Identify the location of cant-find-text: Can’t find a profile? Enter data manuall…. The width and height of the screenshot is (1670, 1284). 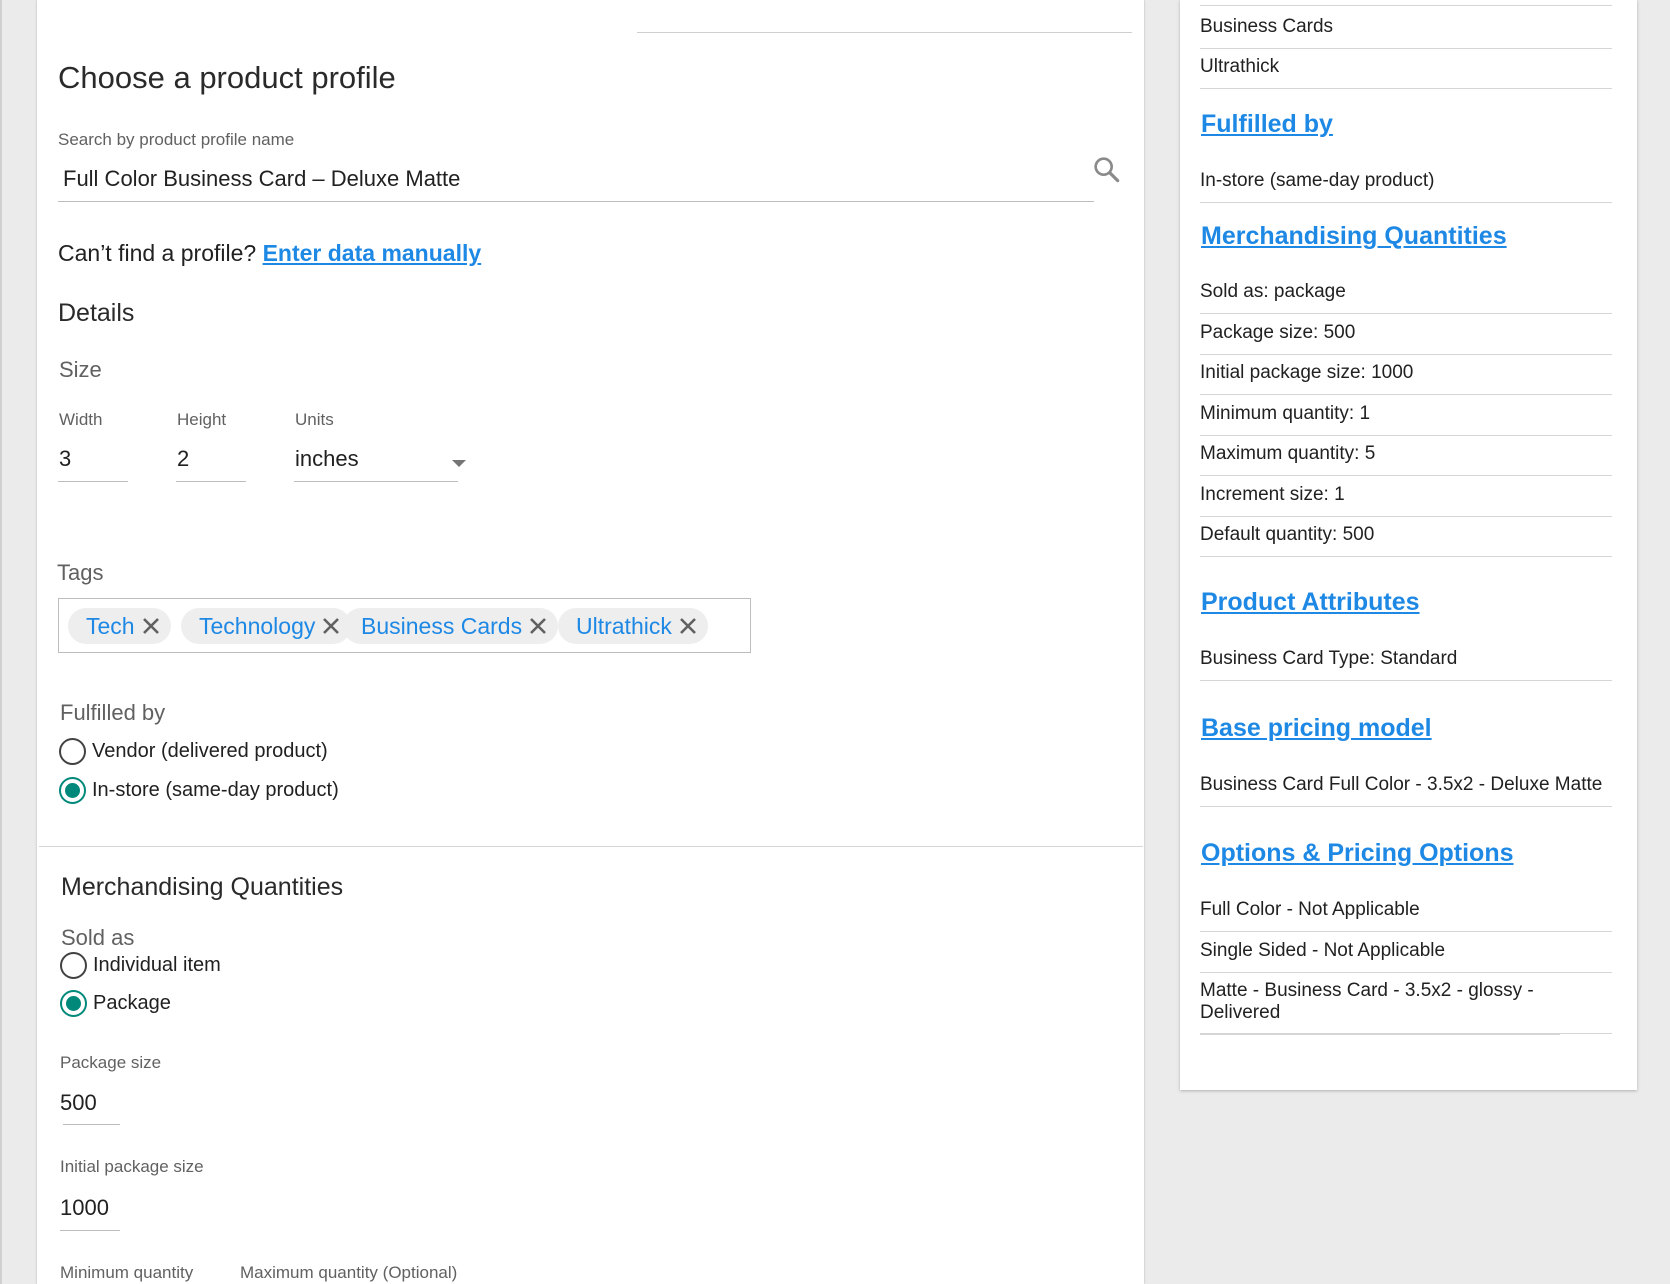
(269, 253).